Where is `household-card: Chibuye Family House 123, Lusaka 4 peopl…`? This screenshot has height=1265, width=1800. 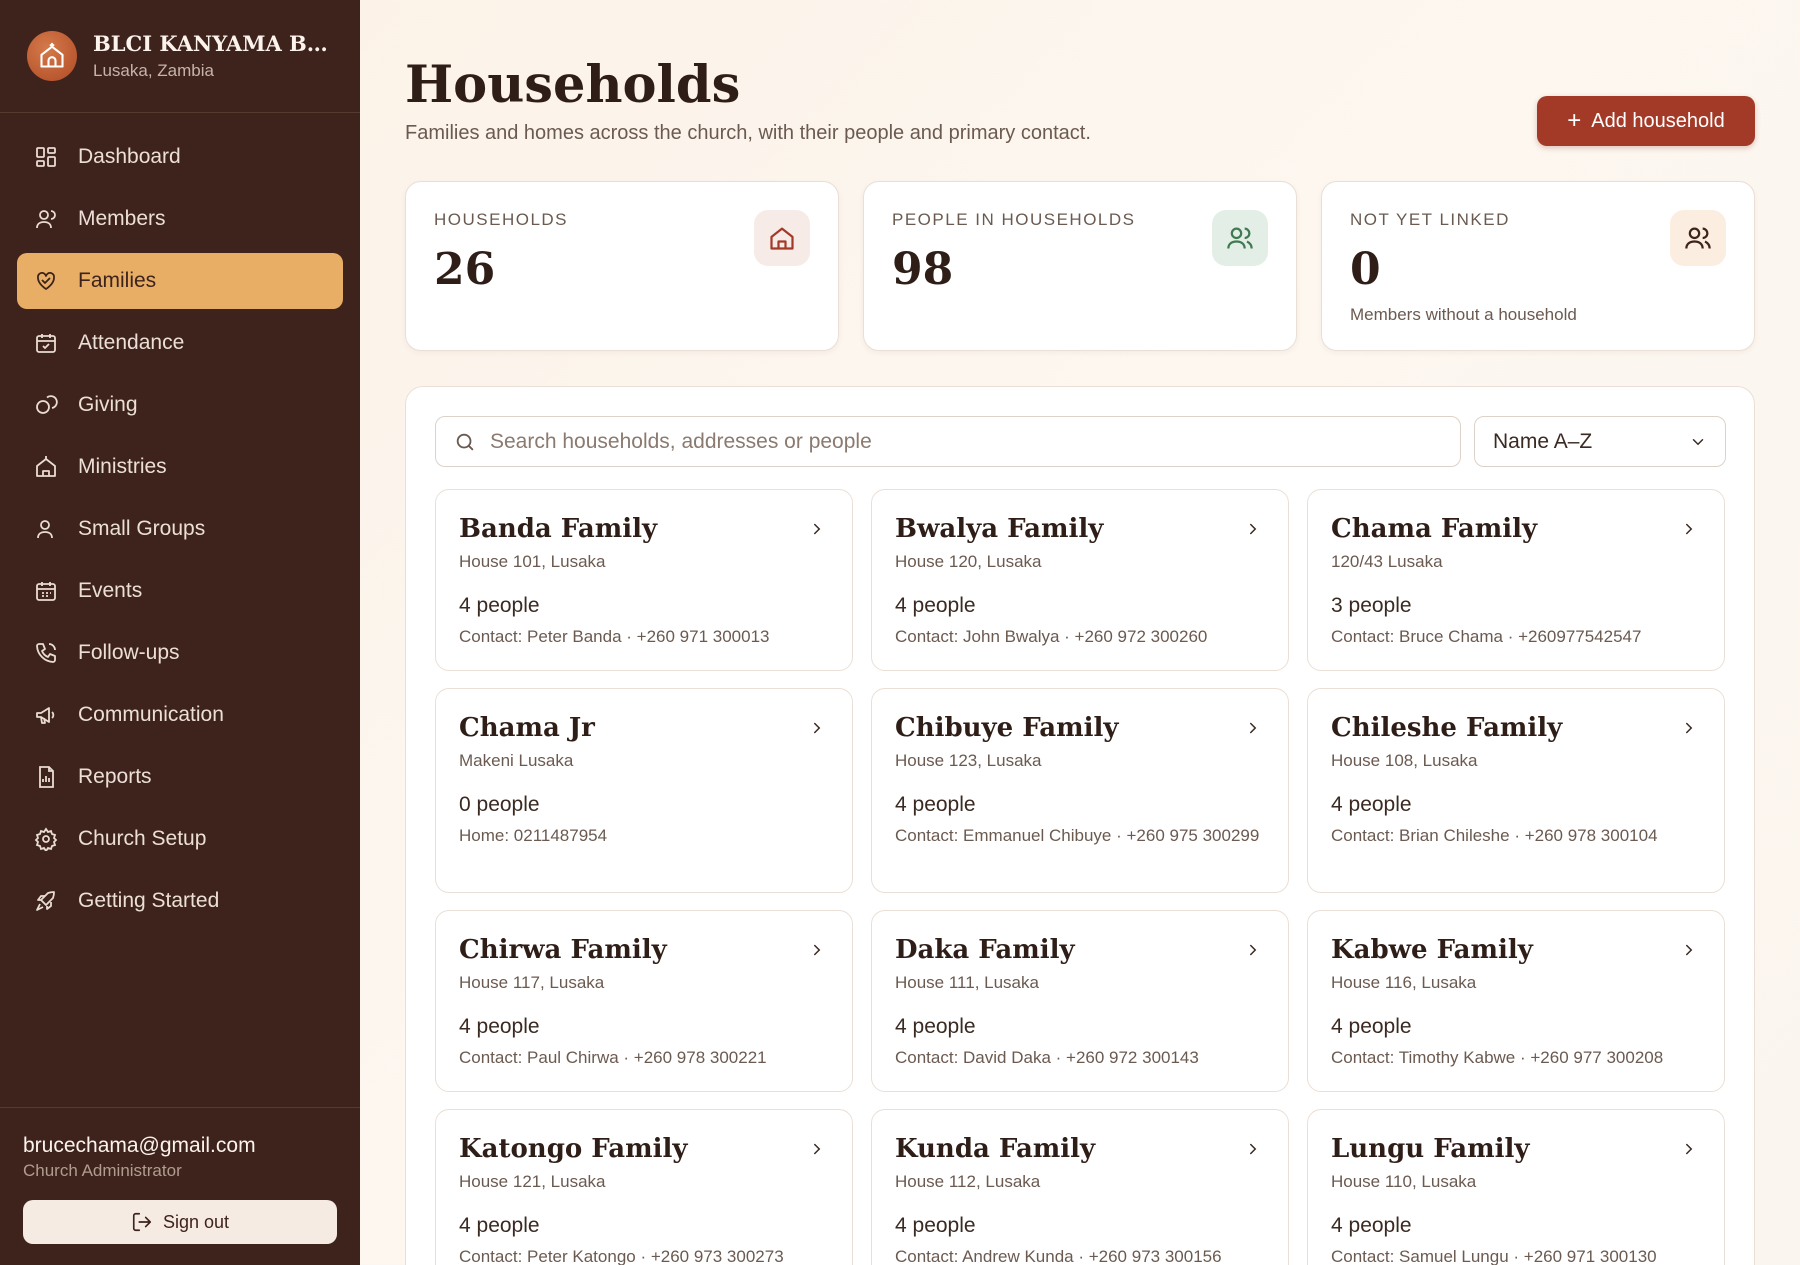 household-card: Chibuye Family House 123, Lusaka 4 peopl… is located at coordinates (1080, 790).